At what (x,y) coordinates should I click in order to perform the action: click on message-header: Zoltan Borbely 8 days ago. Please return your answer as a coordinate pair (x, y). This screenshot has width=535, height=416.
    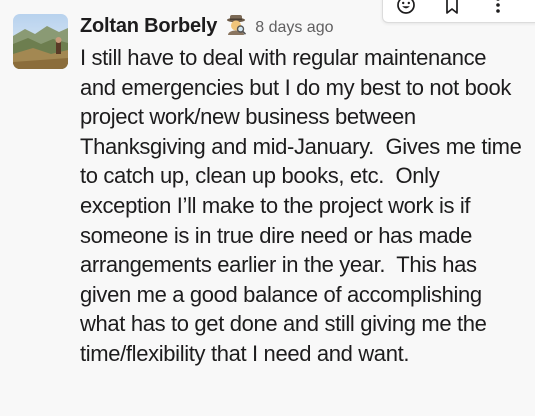
    Looking at the image, I should click on (207, 25).